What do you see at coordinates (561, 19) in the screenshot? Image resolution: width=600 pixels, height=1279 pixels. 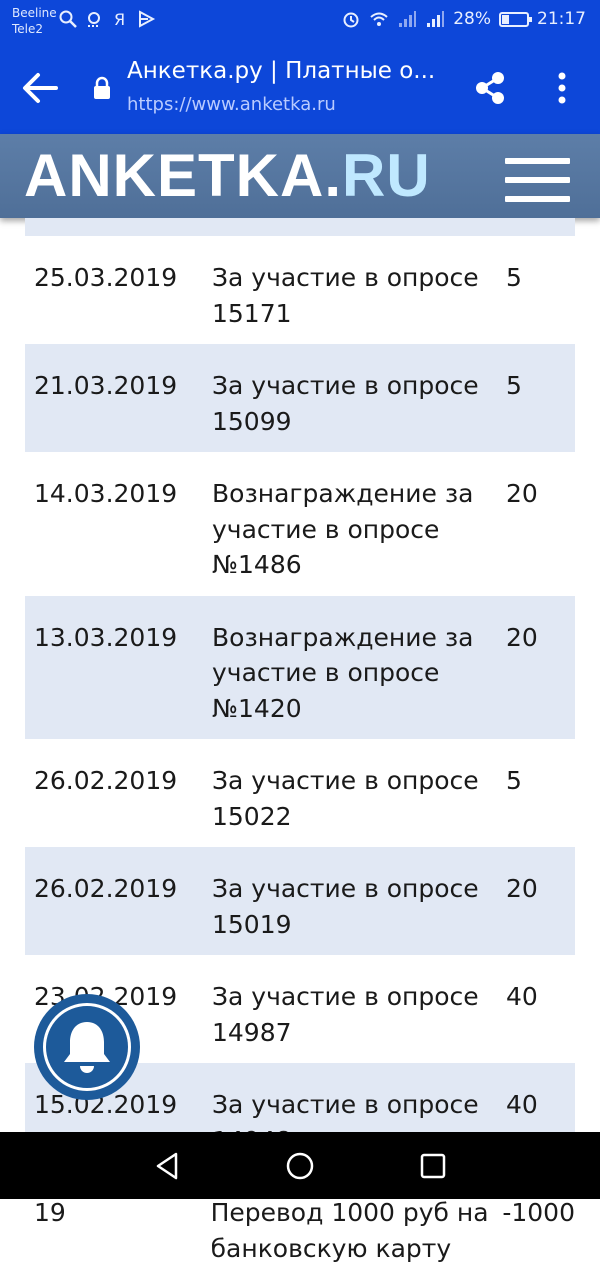 I see `clock: 21:17` at bounding box center [561, 19].